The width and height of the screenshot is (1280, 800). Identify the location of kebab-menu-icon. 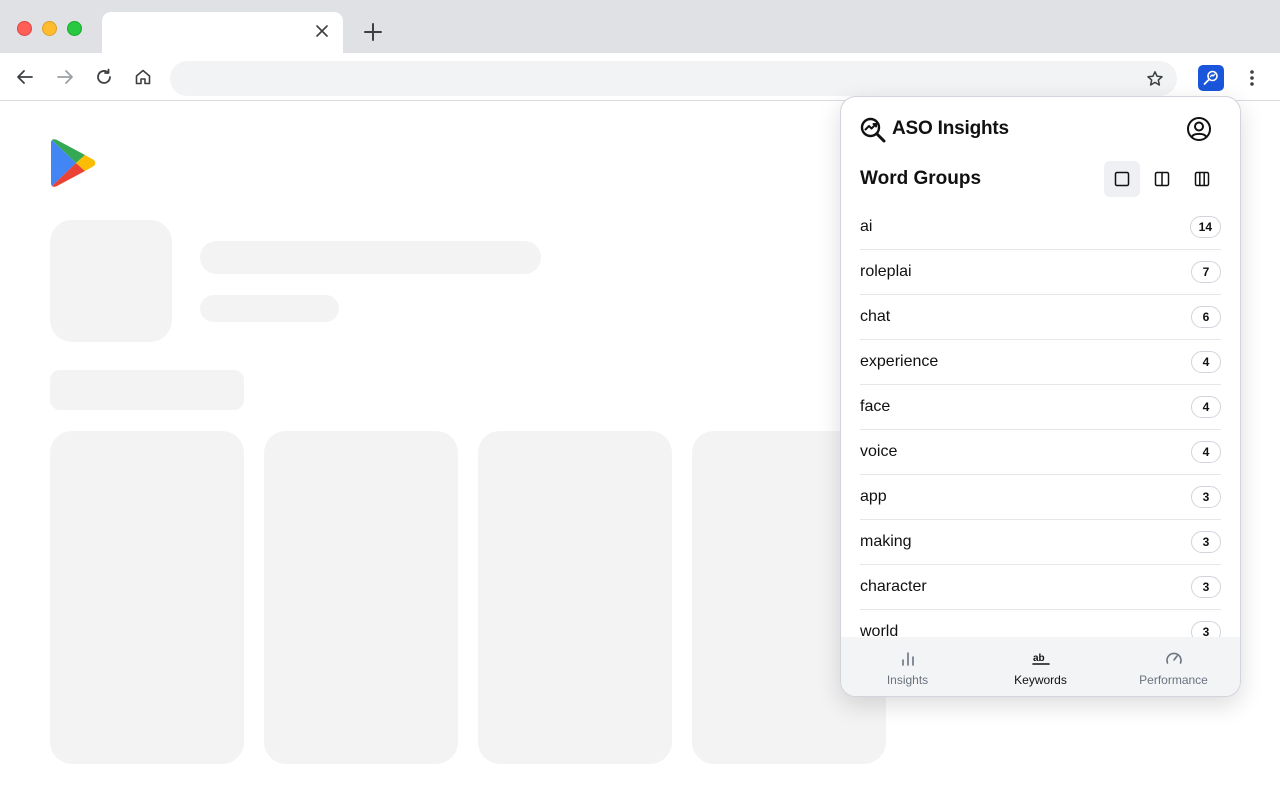
(1252, 78).